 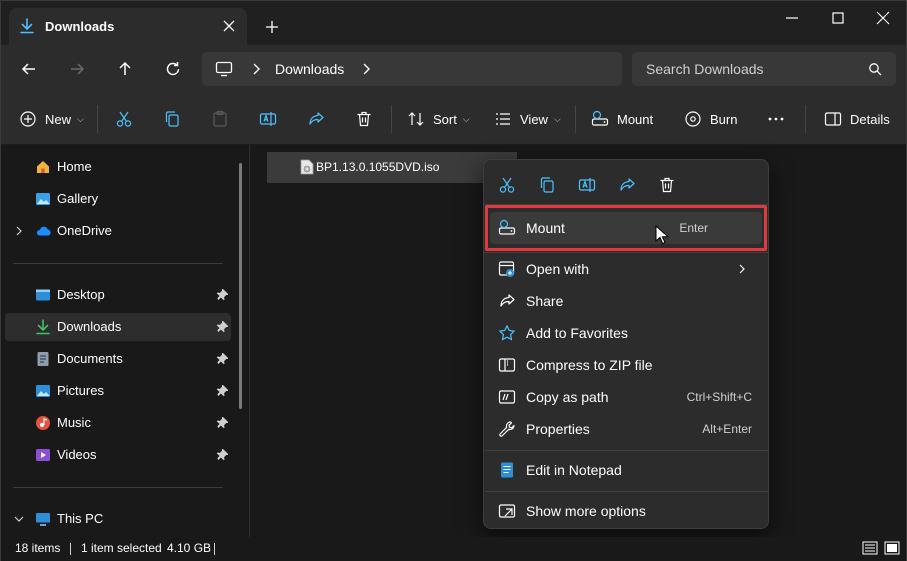 What do you see at coordinates (124, 119) in the screenshot?
I see `cut-button` at bounding box center [124, 119].